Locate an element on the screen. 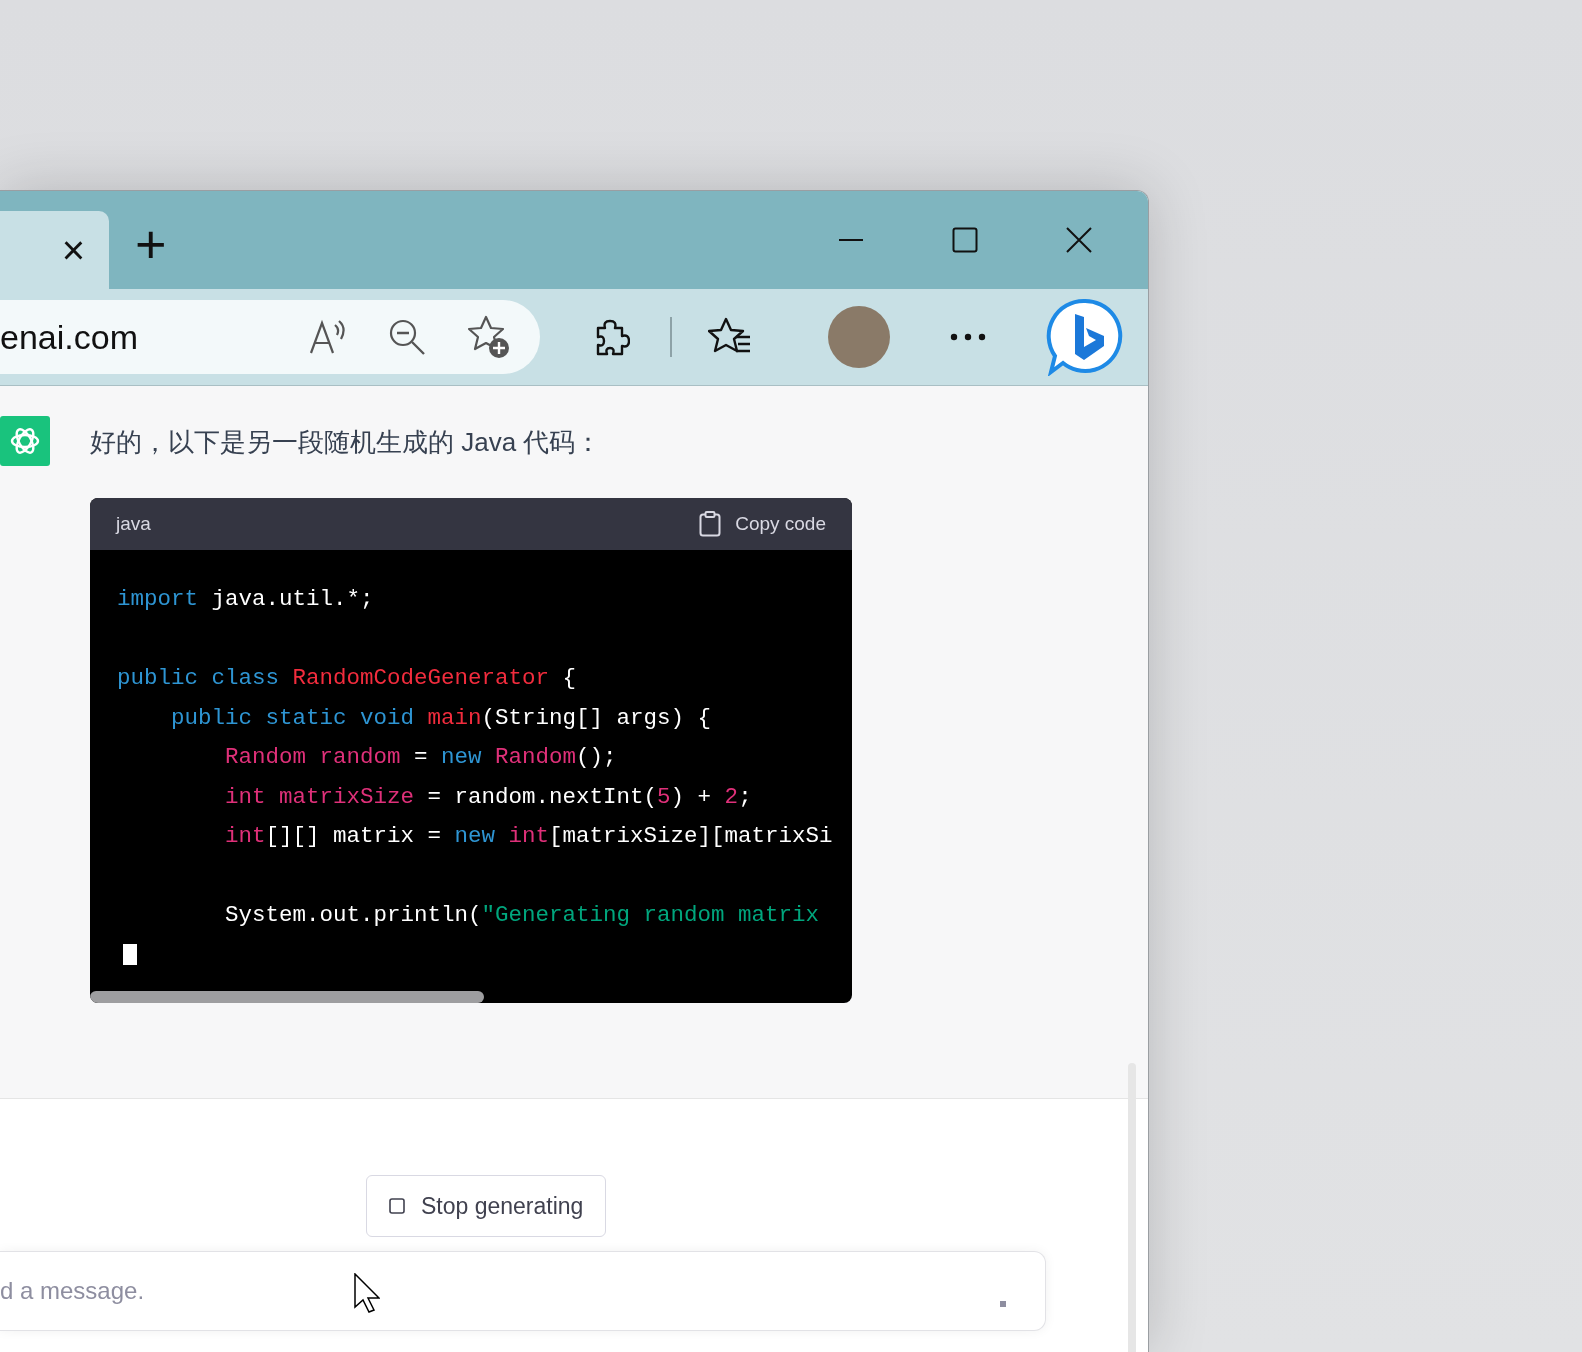 Image resolution: width=1582 pixels, height=1352 pixels. code-line: import java.util.*; is located at coordinates (245, 599).